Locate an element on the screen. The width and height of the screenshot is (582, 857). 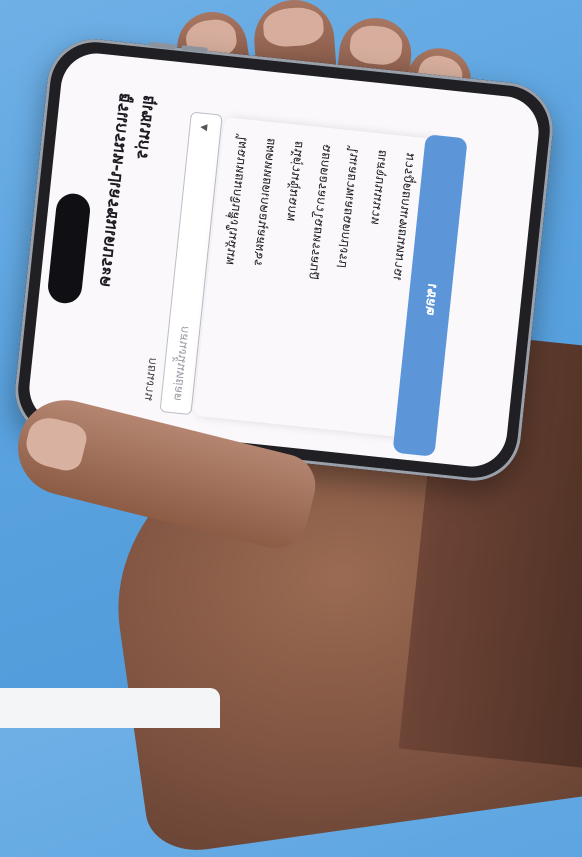
phone-side-button is located at coordinates (162, 45).